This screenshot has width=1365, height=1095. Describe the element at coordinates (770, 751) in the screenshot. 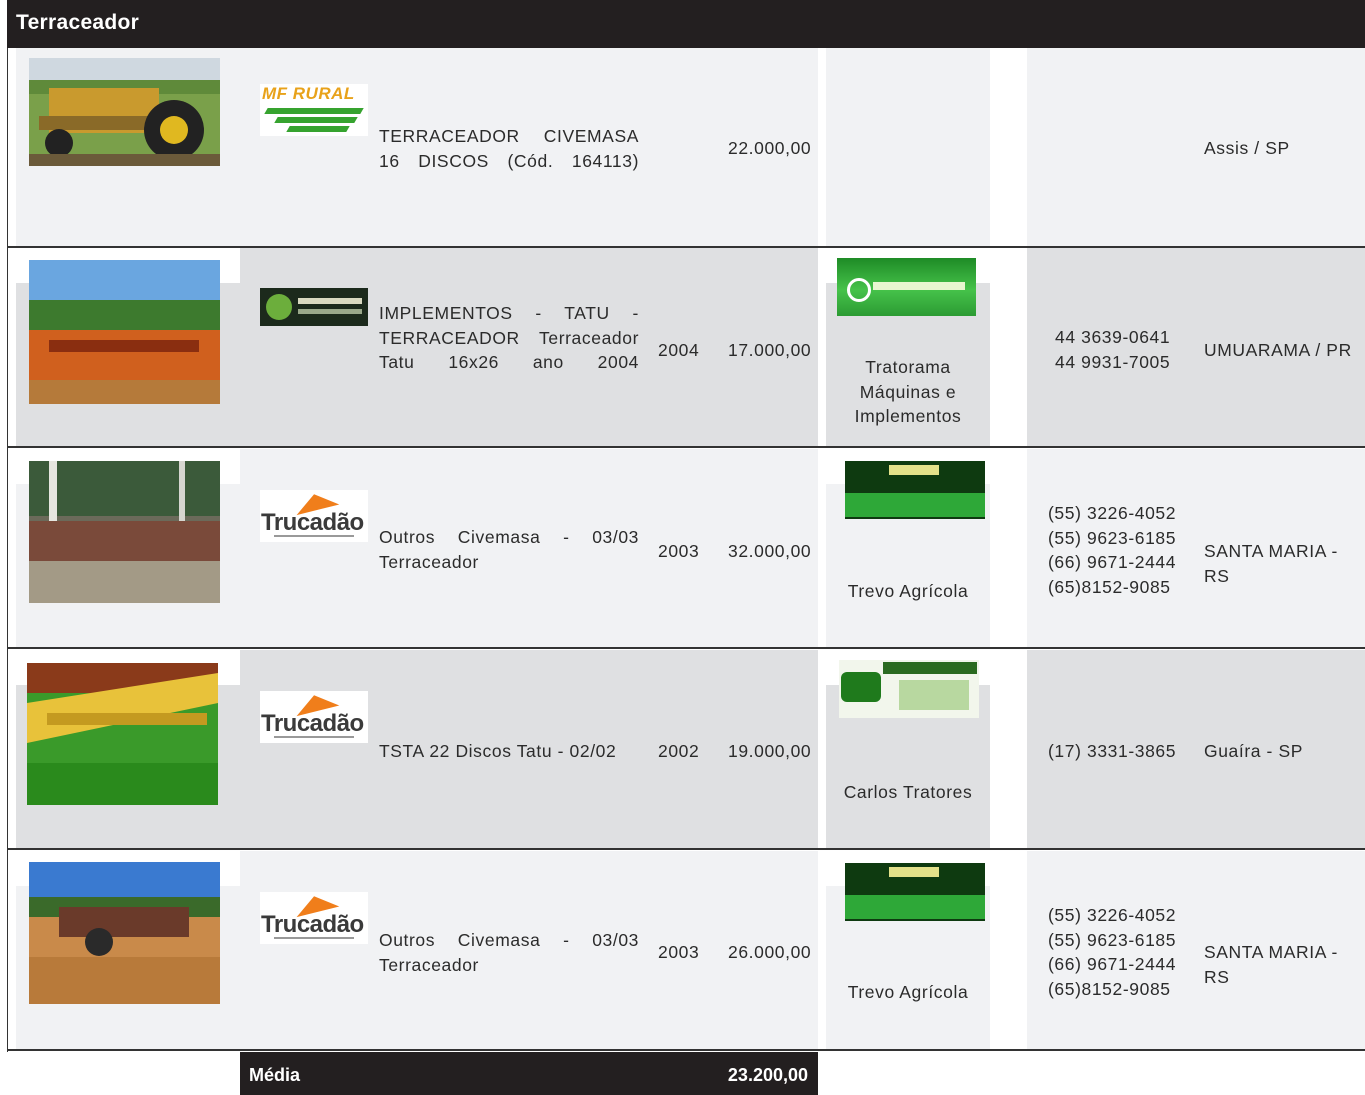

I see `listing-price: 19.000,00` at that location.